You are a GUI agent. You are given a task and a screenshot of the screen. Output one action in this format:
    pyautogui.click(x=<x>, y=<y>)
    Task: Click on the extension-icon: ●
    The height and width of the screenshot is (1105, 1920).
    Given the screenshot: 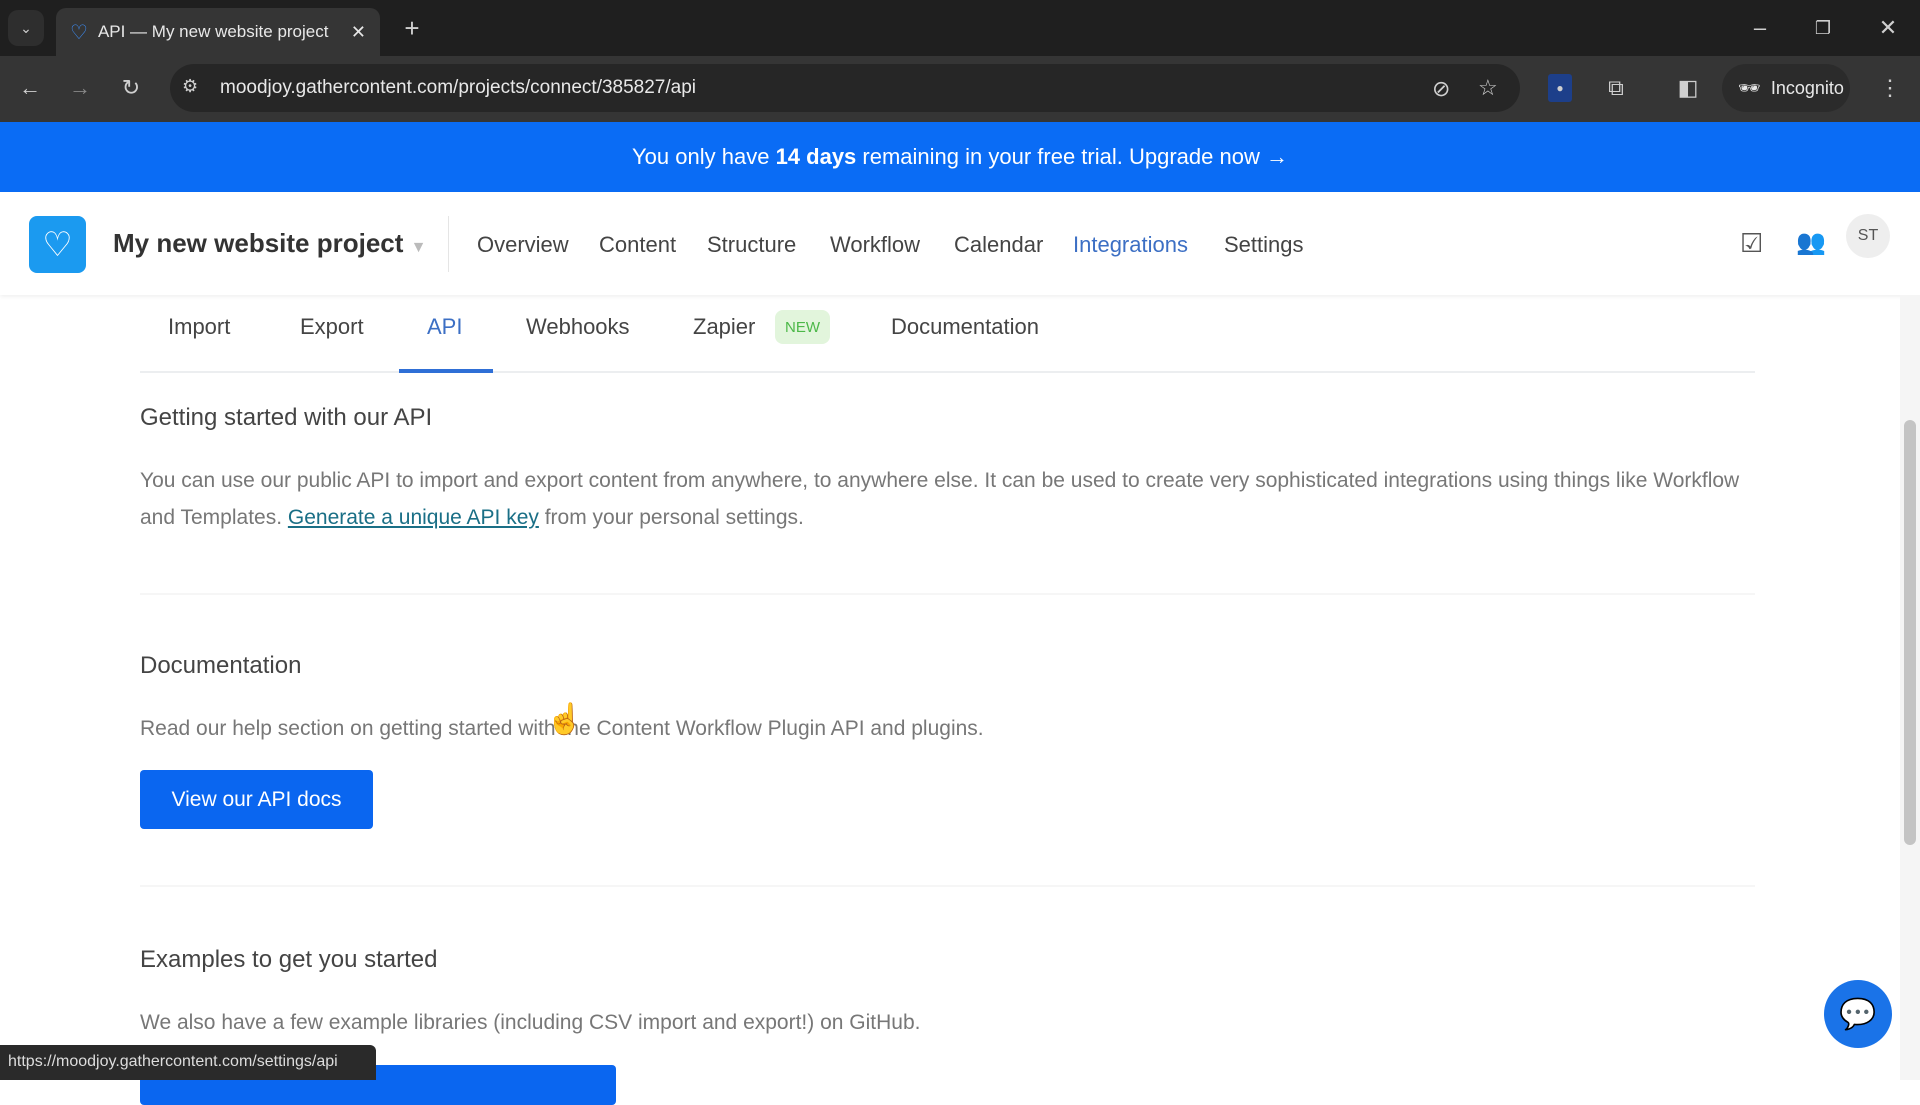 What is the action you would take?
    pyautogui.click(x=1560, y=88)
    